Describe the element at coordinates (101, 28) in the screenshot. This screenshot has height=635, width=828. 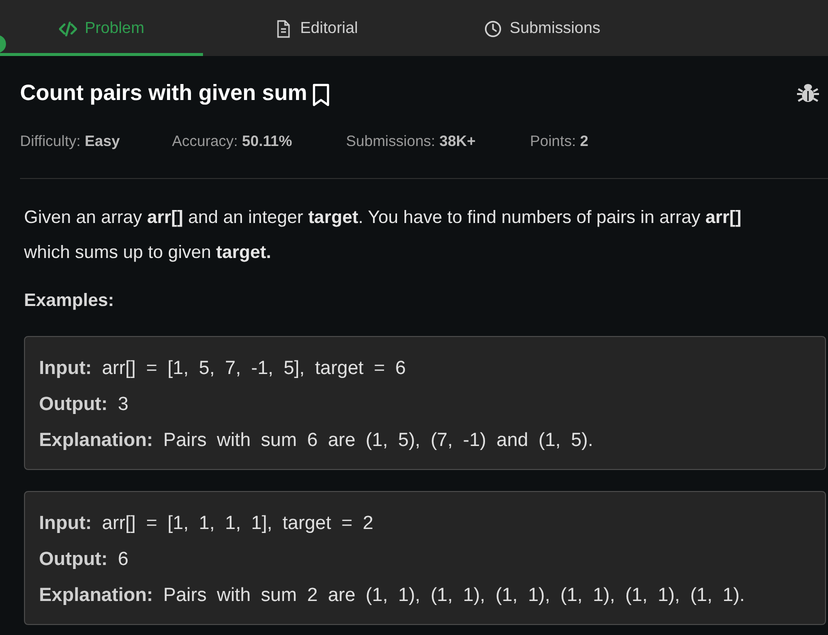
I see `tab: Problem` at that location.